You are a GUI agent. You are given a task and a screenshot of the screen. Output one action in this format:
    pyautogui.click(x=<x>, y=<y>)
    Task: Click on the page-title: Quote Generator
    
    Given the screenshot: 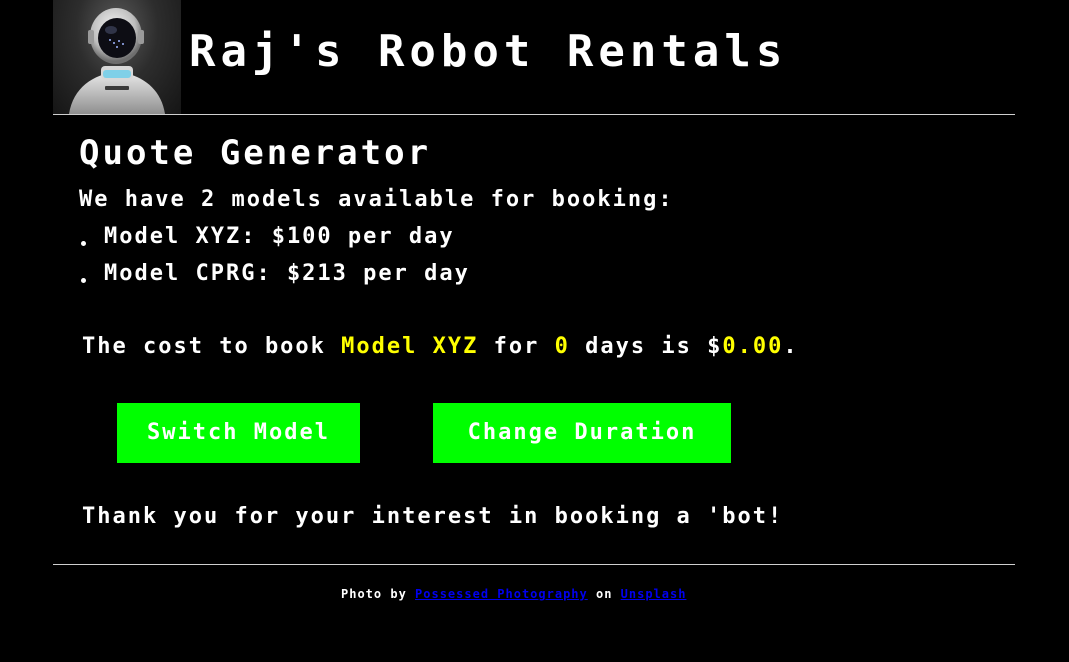 What is the action you would take?
    pyautogui.click(x=255, y=153)
    